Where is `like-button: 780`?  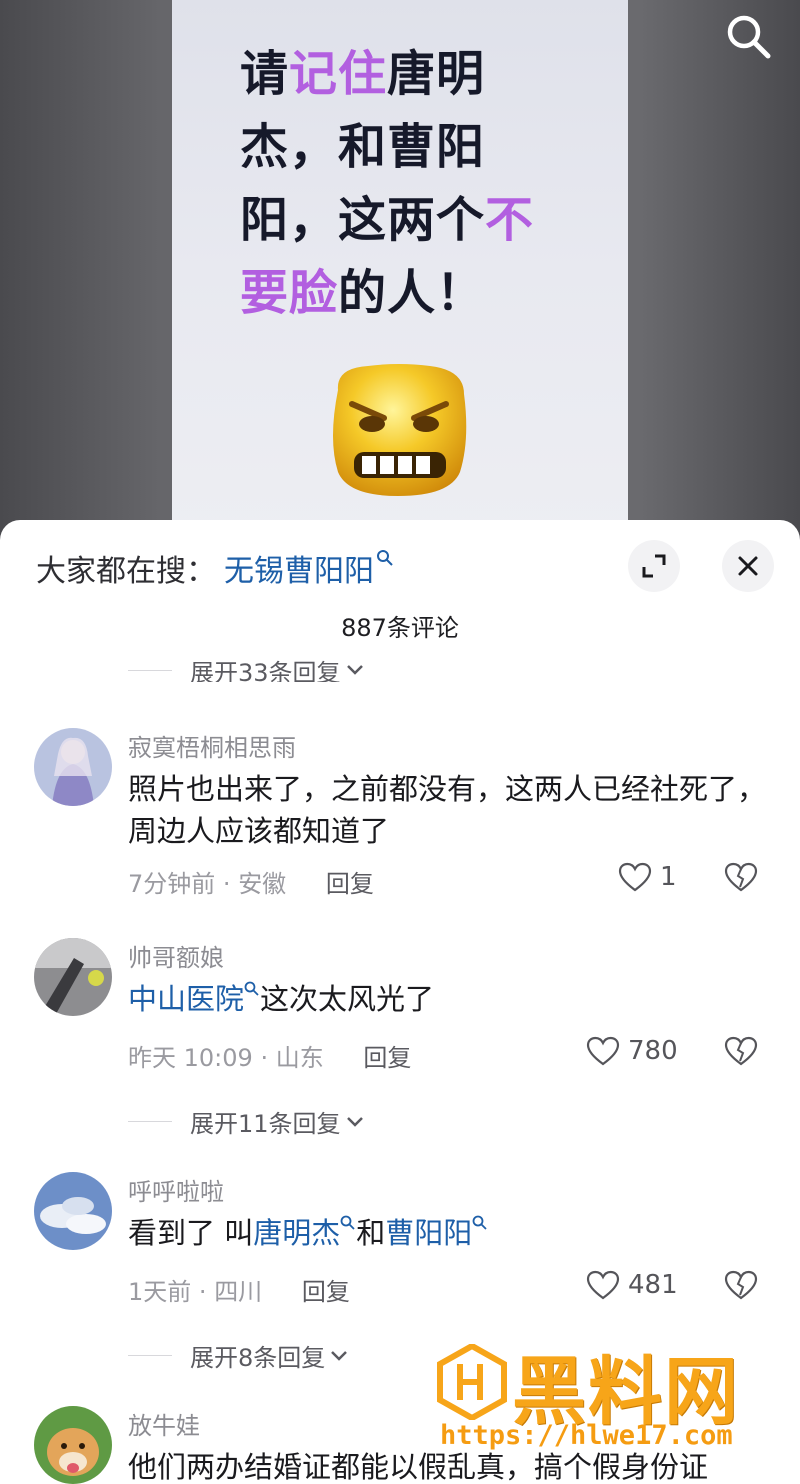 like-button: 780 is located at coordinates (632, 1051).